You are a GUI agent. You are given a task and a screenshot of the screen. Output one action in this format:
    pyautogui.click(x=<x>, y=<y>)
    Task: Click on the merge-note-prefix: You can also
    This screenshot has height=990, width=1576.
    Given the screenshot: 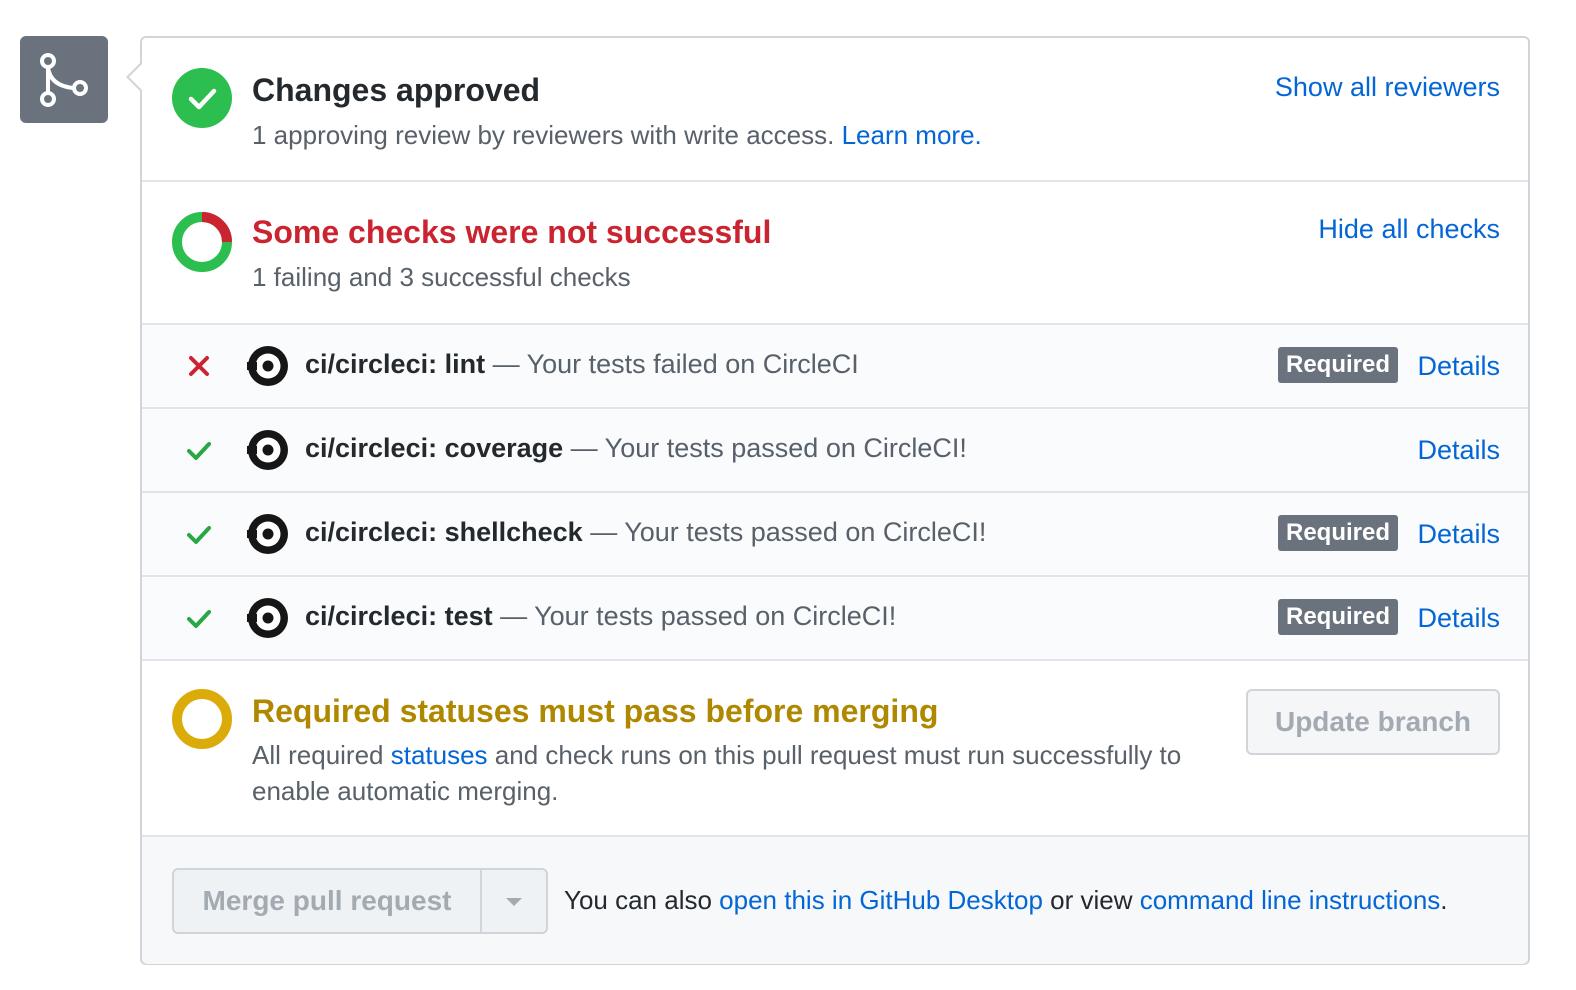 What is the action you would take?
    pyautogui.click(x=642, y=900)
    